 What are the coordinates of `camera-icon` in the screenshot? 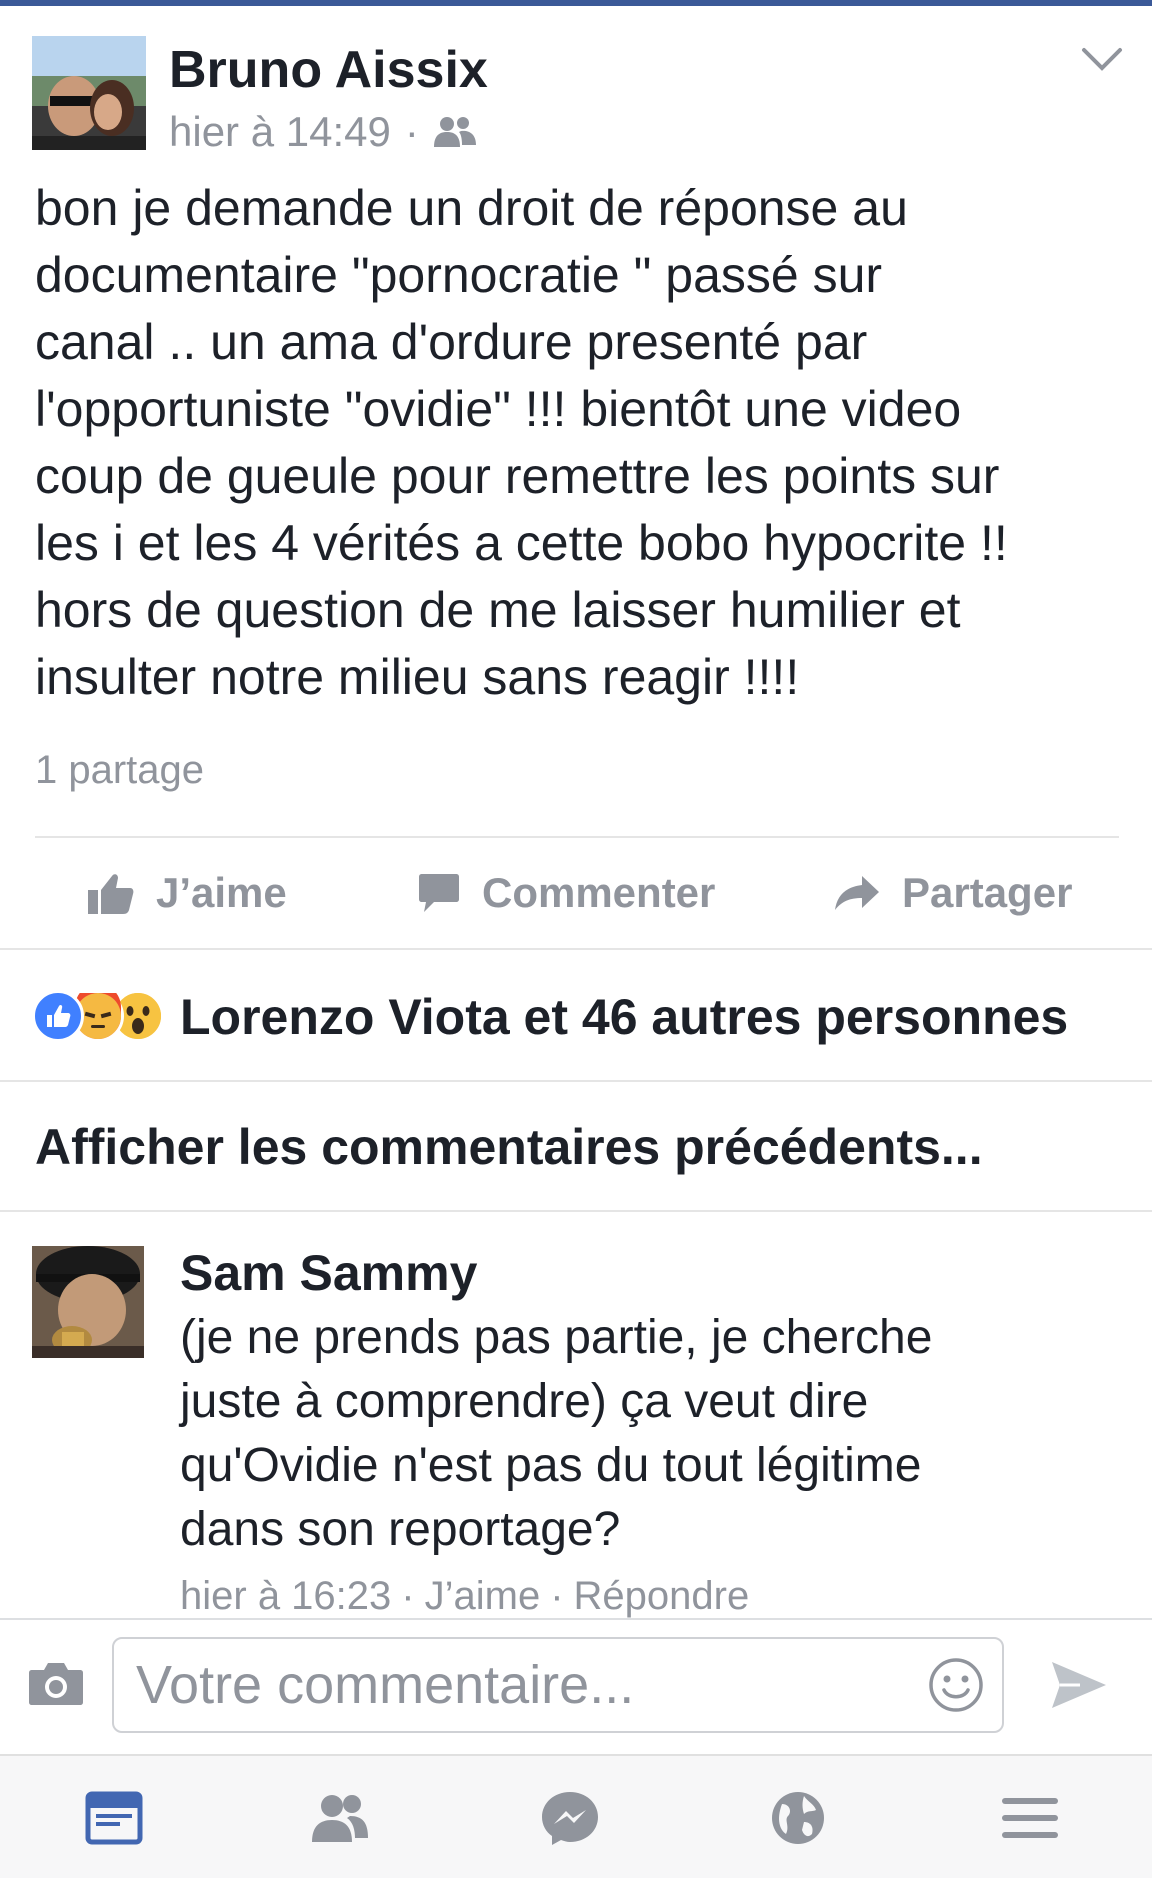 It's located at (56, 1683).